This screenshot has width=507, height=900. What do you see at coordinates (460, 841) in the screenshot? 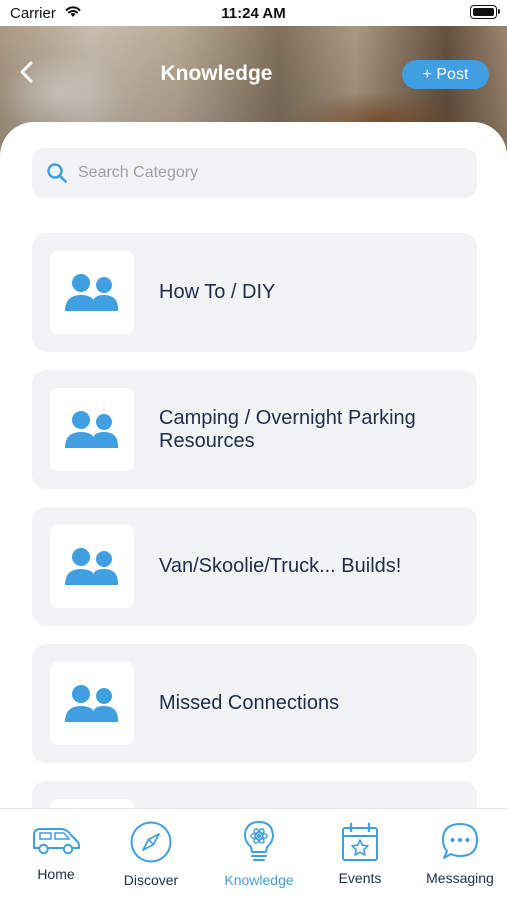
I see `chat-bubble-icon` at bounding box center [460, 841].